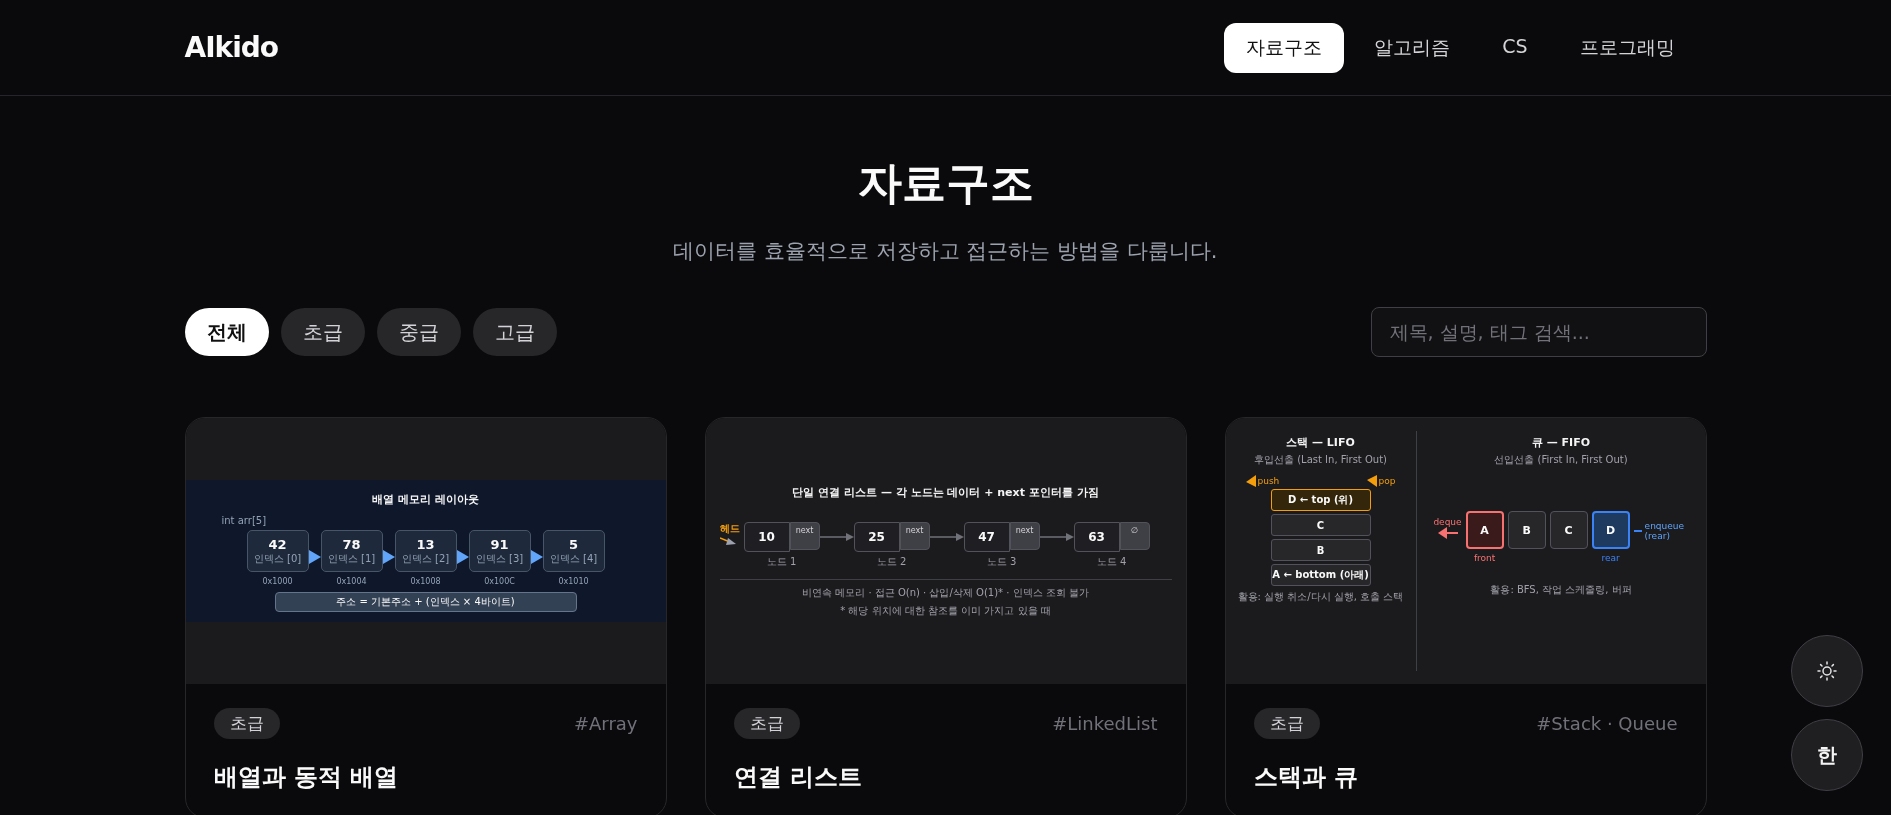 The height and width of the screenshot is (815, 1891). What do you see at coordinates (1412, 47) in the screenshot?
I see `nav-link: 알고리즘` at bounding box center [1412, 47].